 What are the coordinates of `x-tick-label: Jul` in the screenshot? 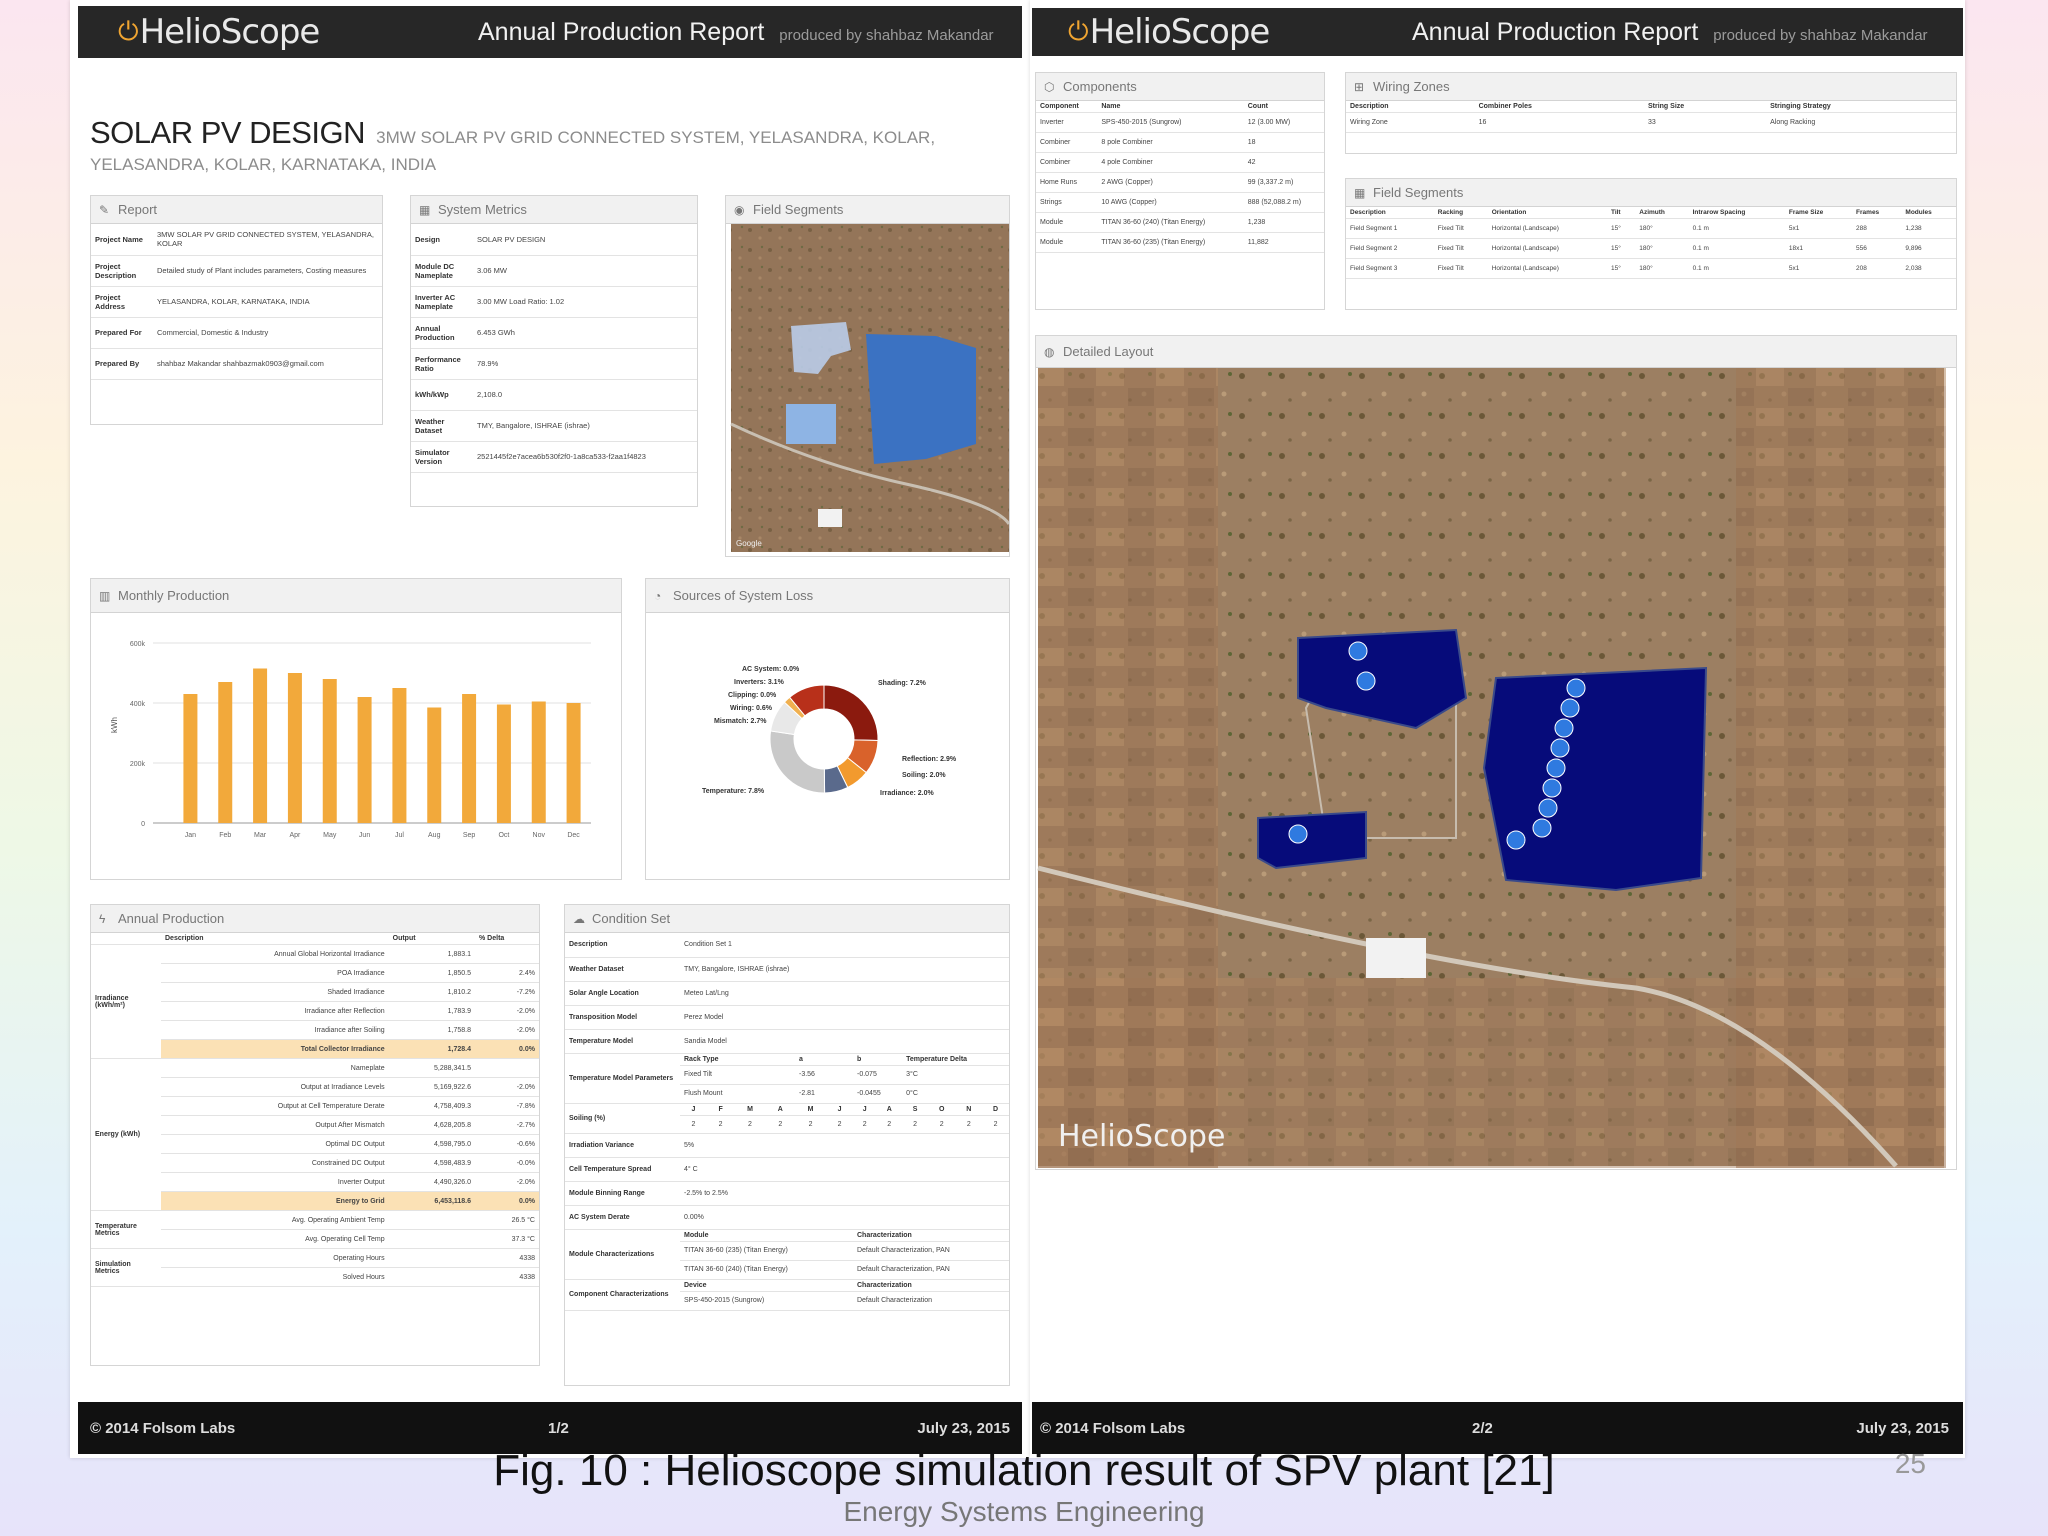 It's located at (399, 835).